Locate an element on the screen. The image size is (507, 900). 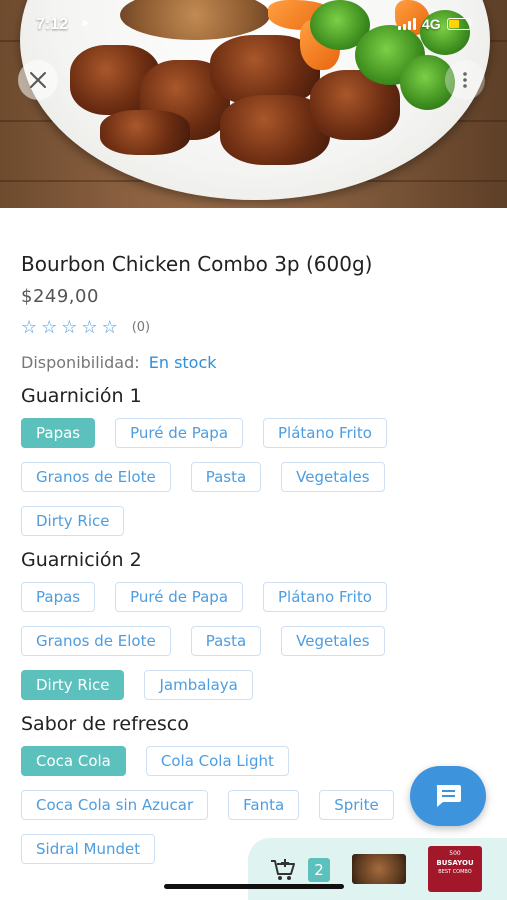
close-button is located at coordinates (38, 80).